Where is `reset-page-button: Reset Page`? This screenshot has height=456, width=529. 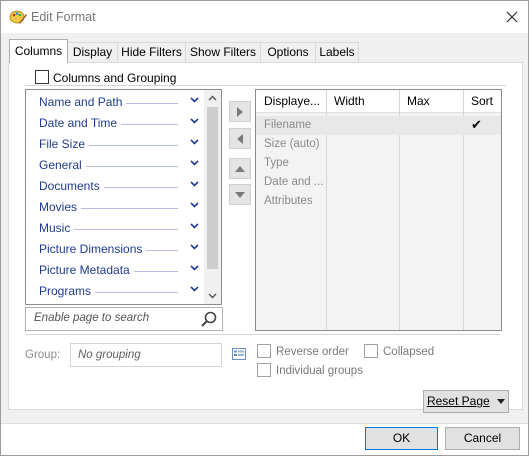 reset-page-button: Reset Page is located at coordinates (466, 401).